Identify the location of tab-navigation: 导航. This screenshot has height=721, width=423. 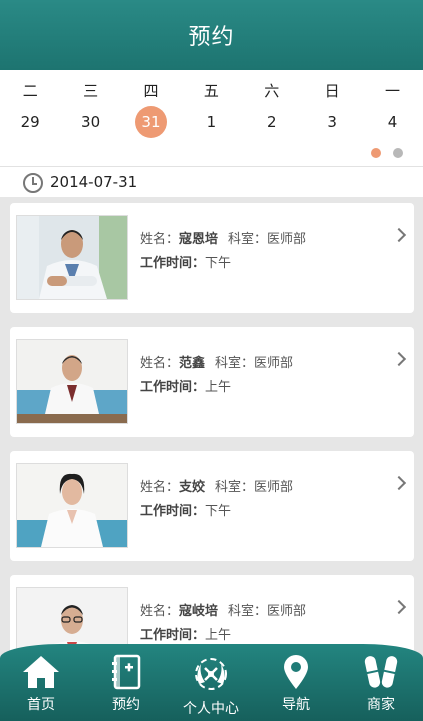
(296, 684).